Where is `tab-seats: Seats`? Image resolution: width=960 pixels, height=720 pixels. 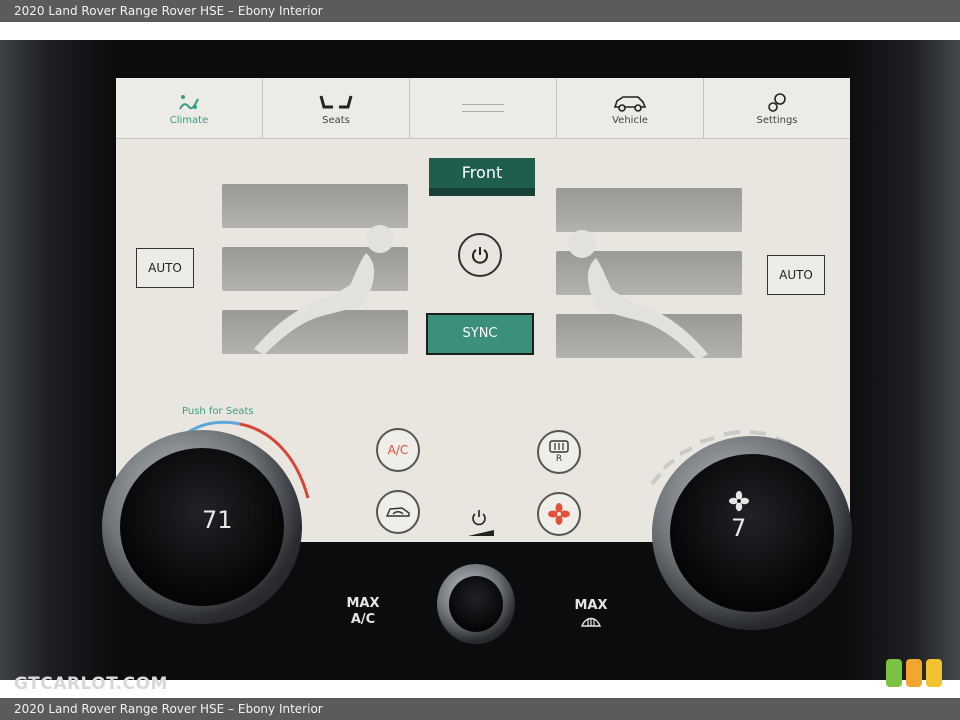
tab-seats: Seats is located at coordinates (336, 108).